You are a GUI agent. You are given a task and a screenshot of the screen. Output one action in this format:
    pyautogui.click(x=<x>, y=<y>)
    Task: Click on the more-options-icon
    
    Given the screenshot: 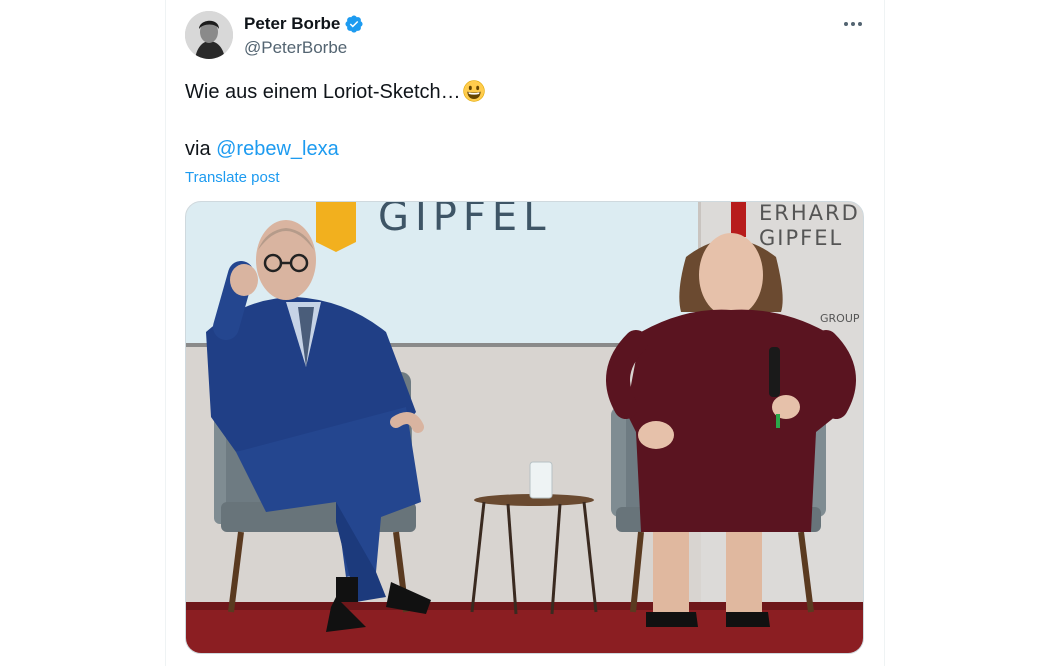 What is the action you would take?
    pyautogui.click(x=853, y=24)
    